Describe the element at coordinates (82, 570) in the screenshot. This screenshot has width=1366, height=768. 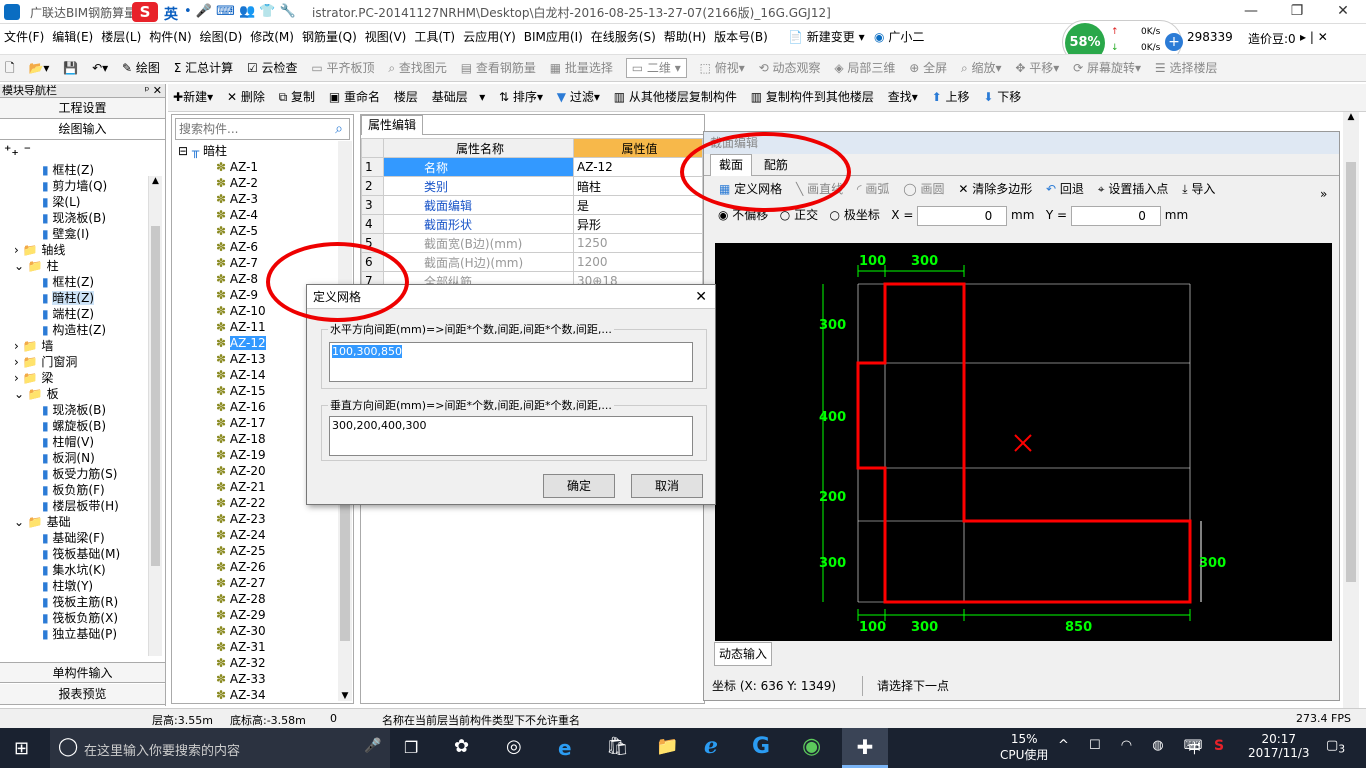
I see `nav-tree-item: ▮ 集水坑(K)` at that location.